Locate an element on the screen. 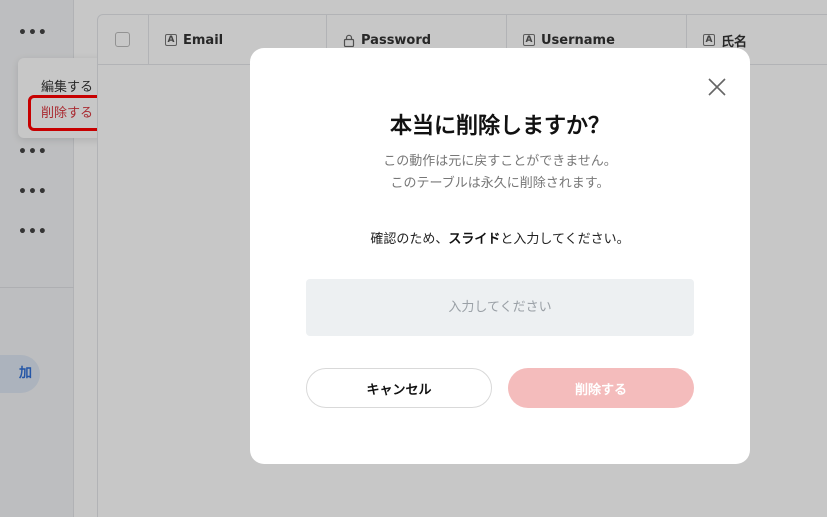 The width and height of the screenshot is (827, 517). confirm-prefix: 確認のため、 is located at coordinates (409, 239).